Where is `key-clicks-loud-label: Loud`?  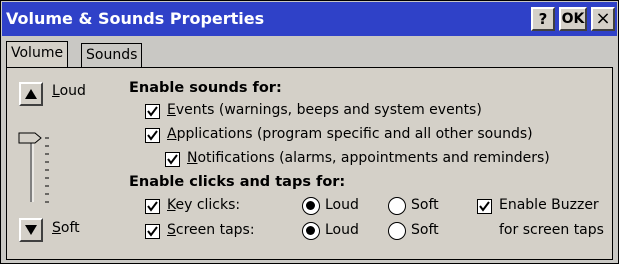
key-clicks-loud-label: Loud is located at coordinates (342, 205).